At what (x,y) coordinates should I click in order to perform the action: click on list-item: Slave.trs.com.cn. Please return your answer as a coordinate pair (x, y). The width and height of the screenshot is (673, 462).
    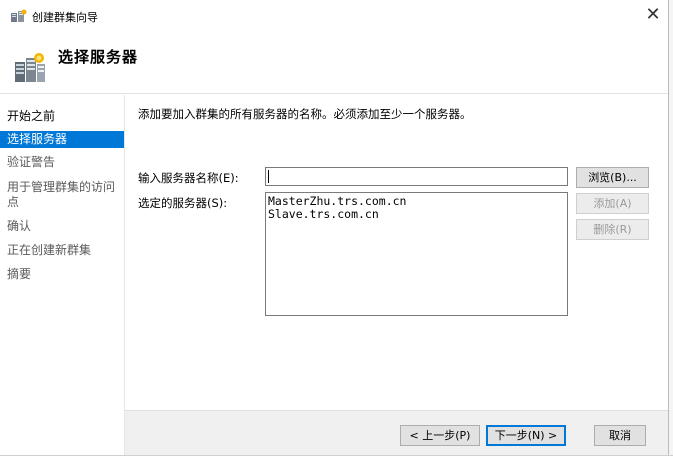
    Looking at the image, I should click on (416, 214).